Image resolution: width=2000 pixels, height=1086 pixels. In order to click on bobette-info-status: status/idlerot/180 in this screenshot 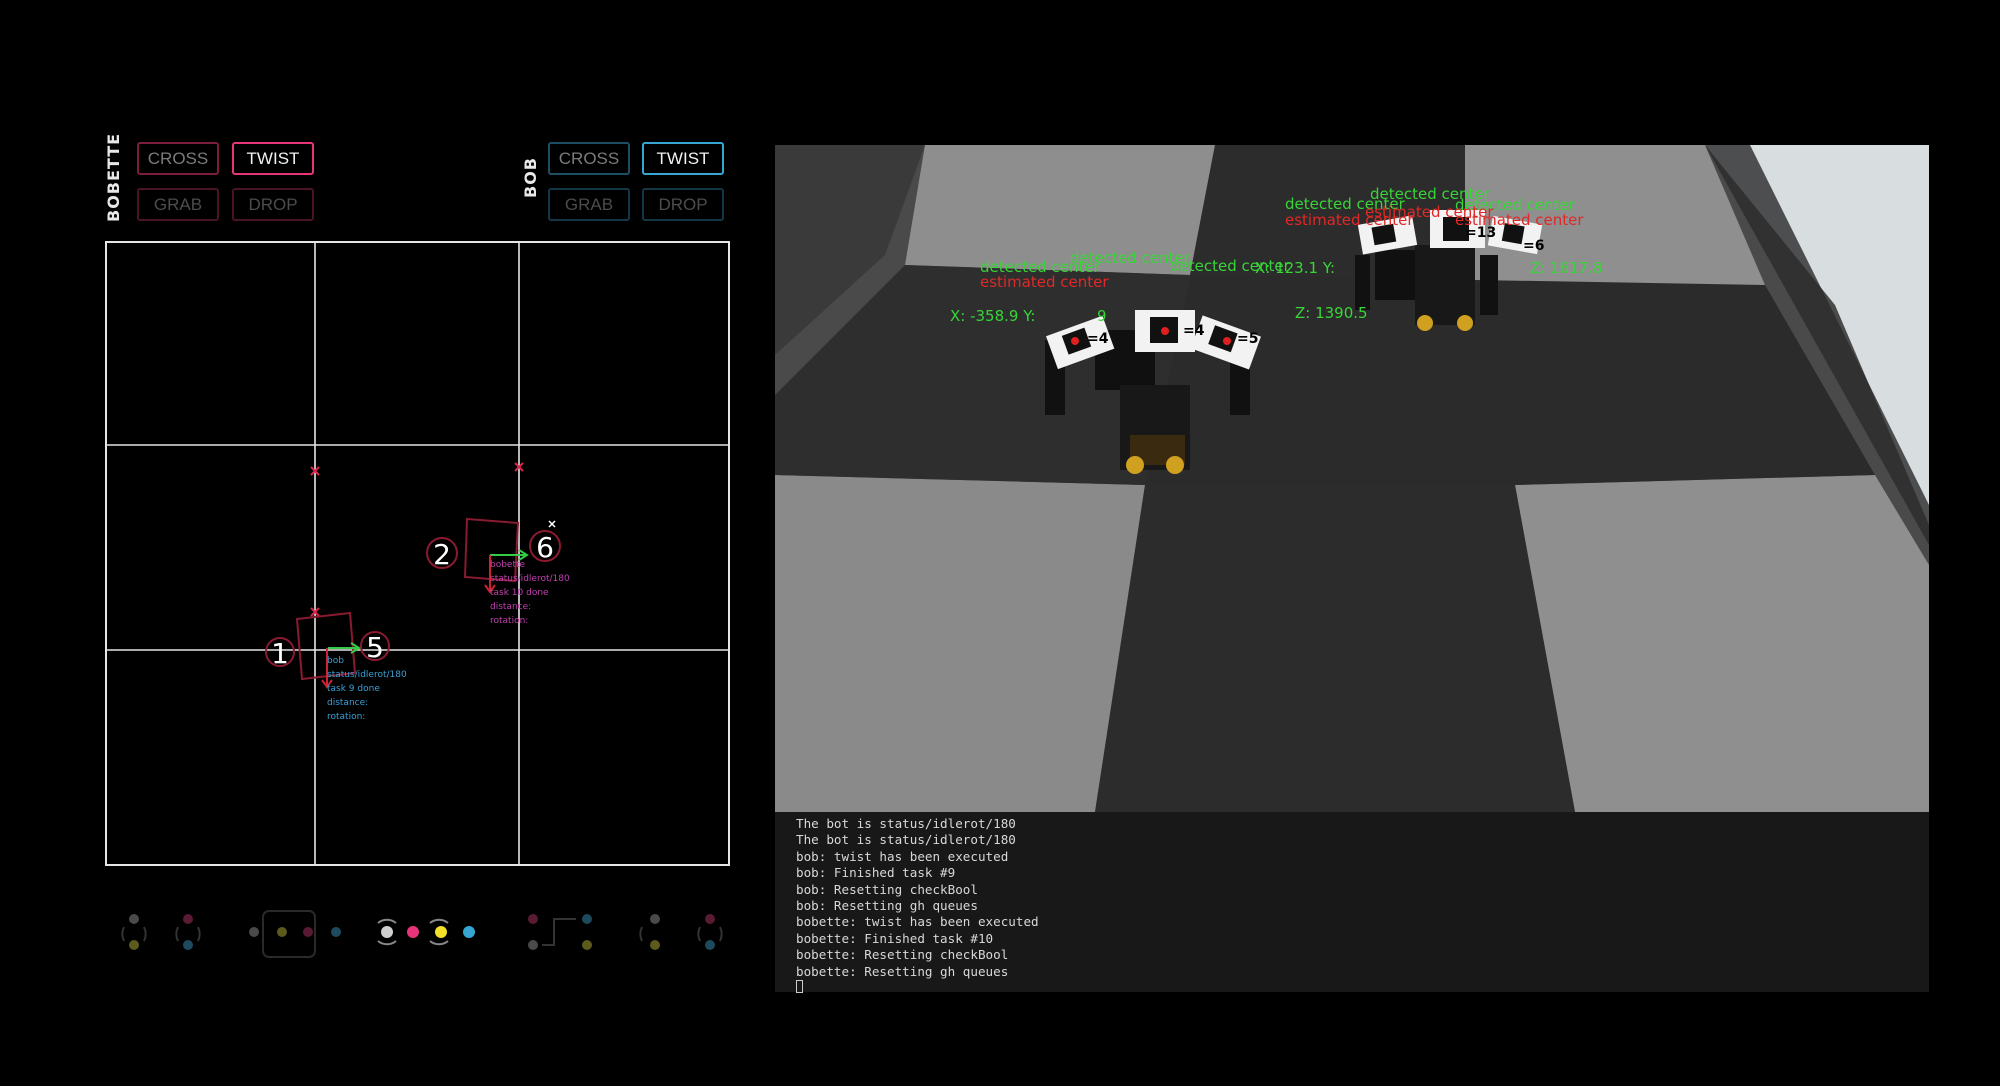, I will do `click(530, 579)`.